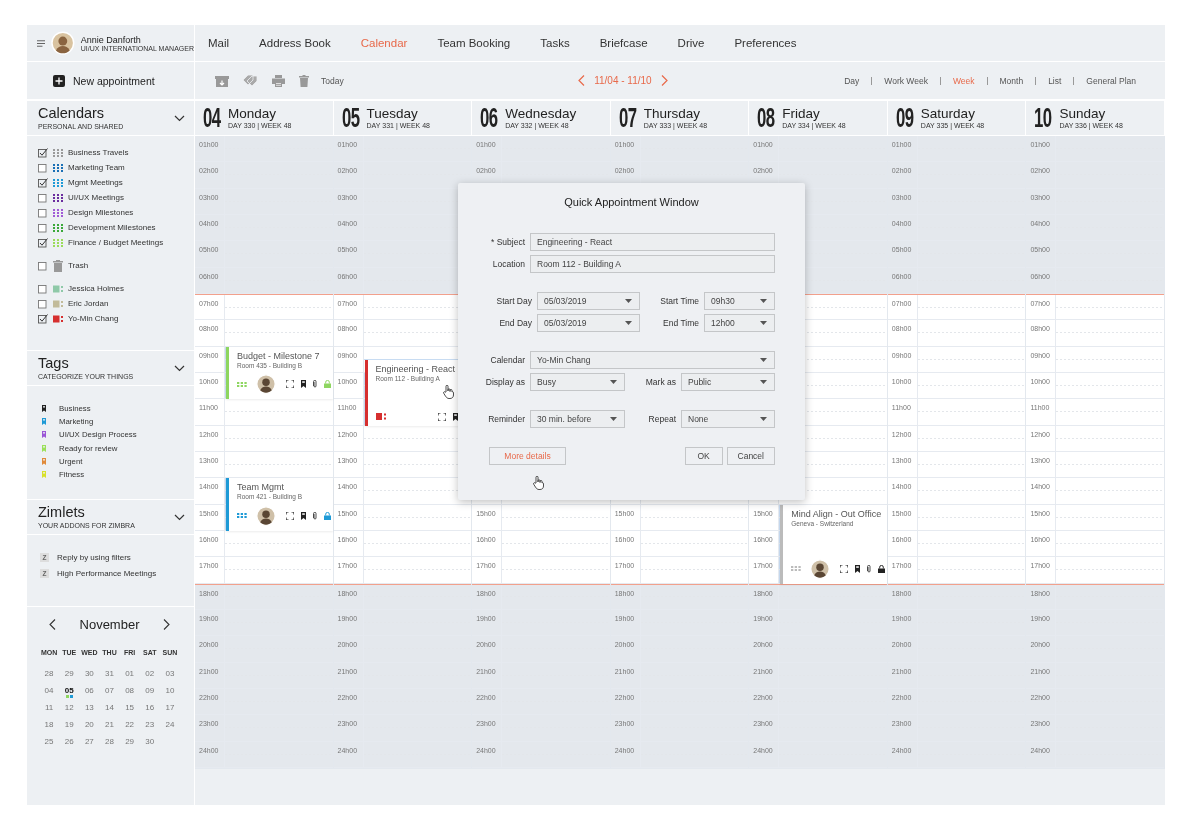  I want to click on event-title: Engineering - React, so click(416, 368).